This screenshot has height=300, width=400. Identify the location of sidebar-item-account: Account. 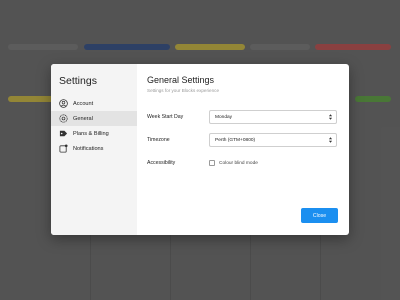
(94, 103).